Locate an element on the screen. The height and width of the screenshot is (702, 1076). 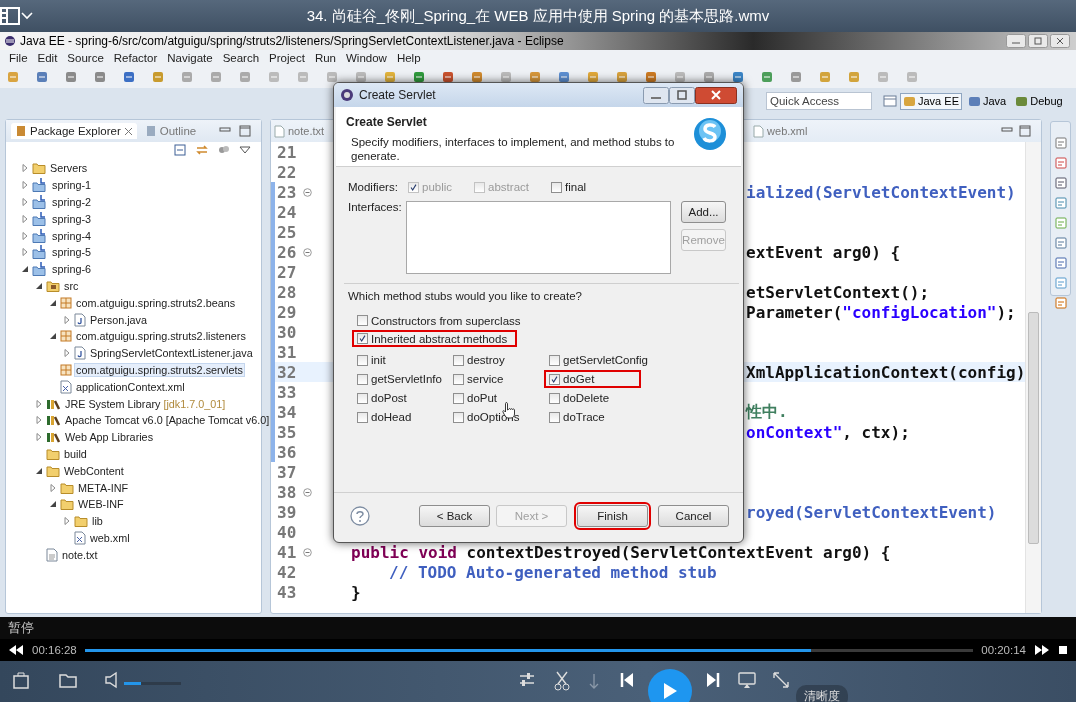
tree-item: src is located at coordinates (71, 285).